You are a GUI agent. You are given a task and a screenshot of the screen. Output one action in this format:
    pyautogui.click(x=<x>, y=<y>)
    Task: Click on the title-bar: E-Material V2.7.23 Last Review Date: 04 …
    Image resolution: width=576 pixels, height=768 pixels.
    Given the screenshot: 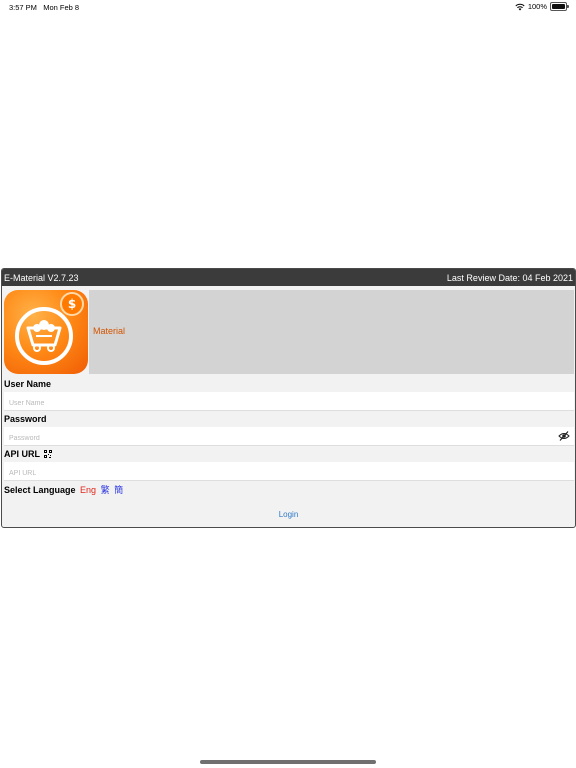 What is the action you would take?
    pyautogui.click(x=288, y=277)
    